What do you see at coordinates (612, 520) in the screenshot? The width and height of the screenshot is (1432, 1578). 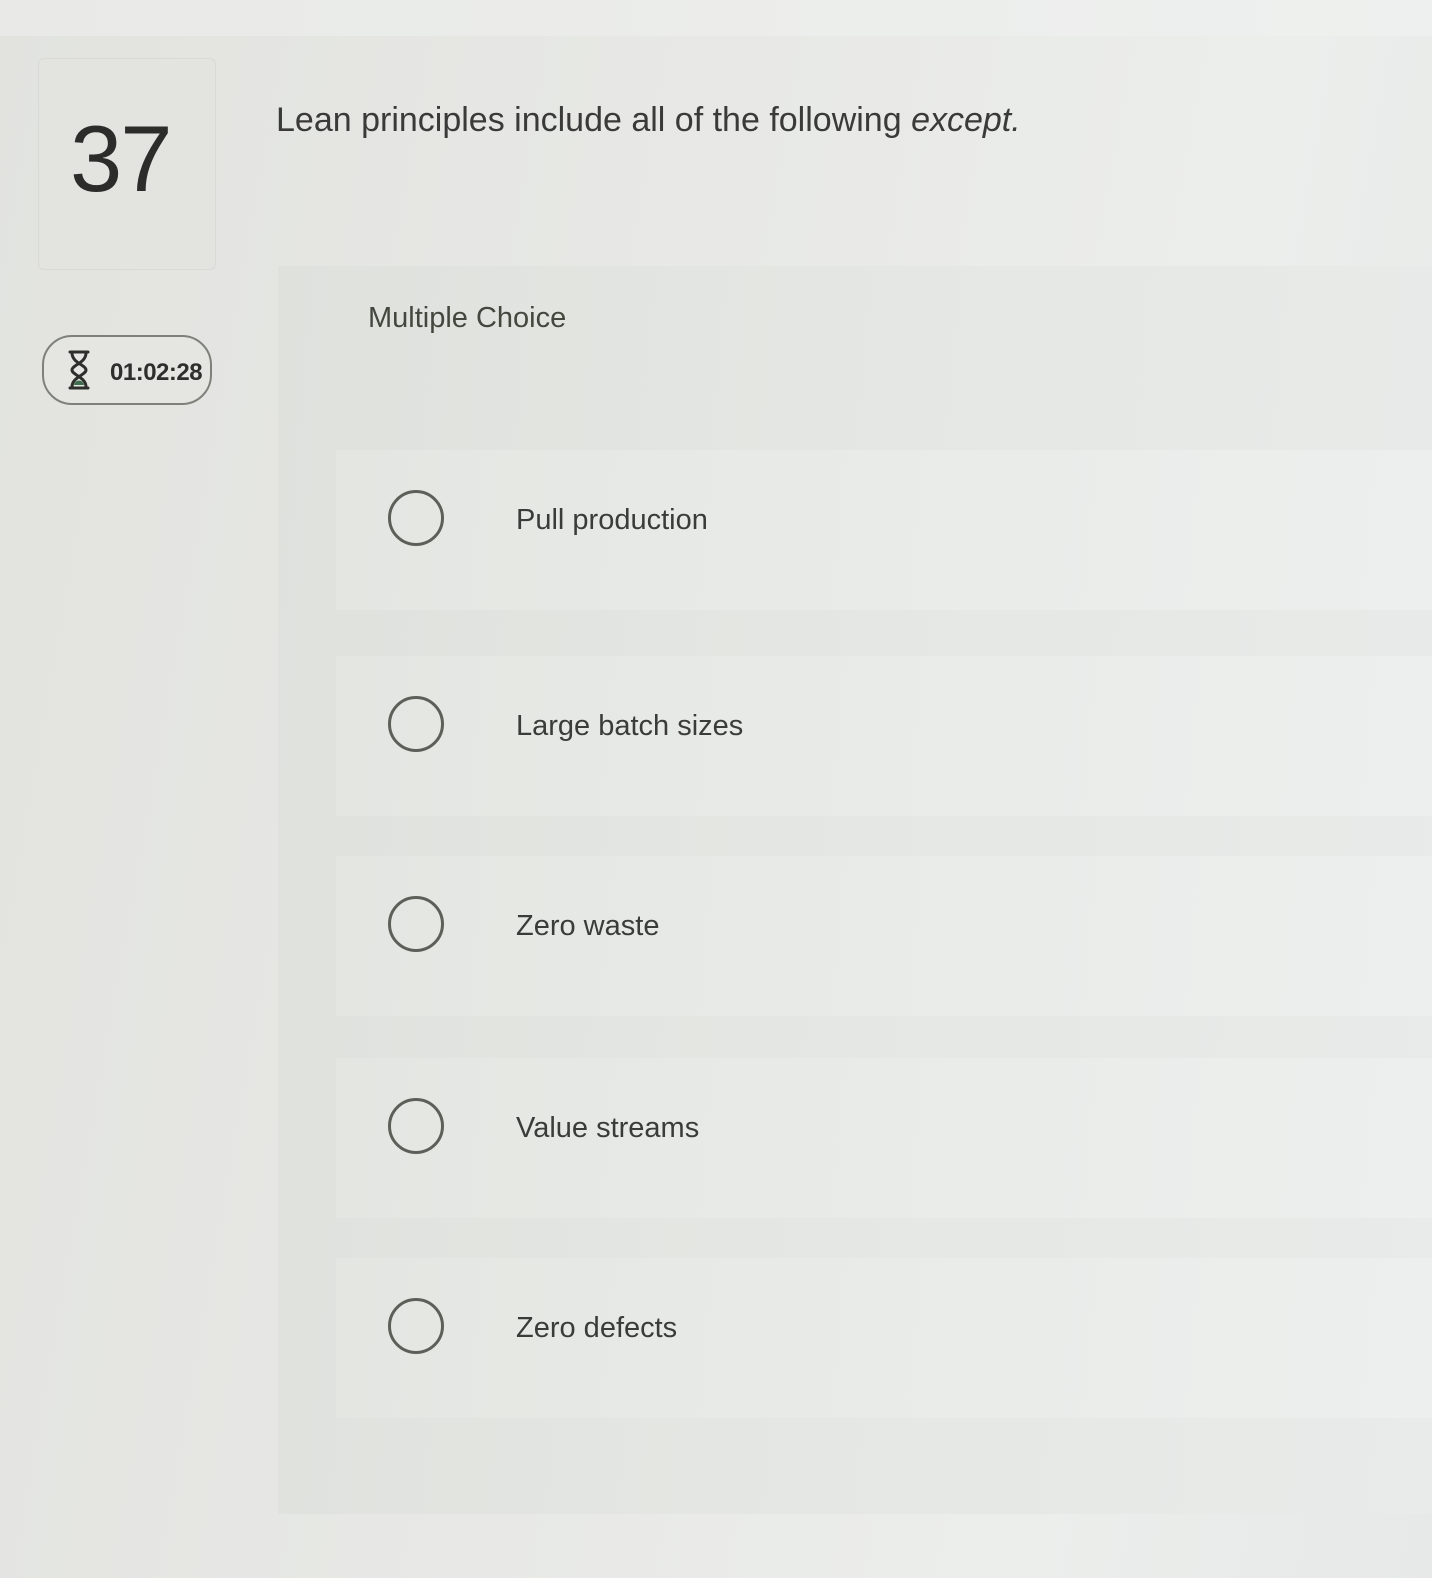 I see `answer-option-label: Pull production` at bounding box center [612, 520].